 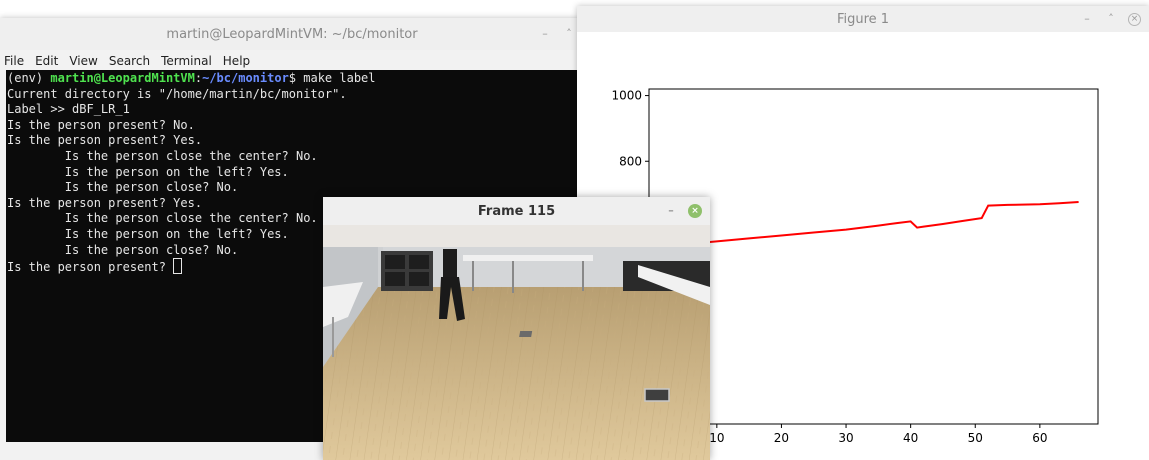 I want to click on output-line: Is the person present? No., so click(x=101, y=124).